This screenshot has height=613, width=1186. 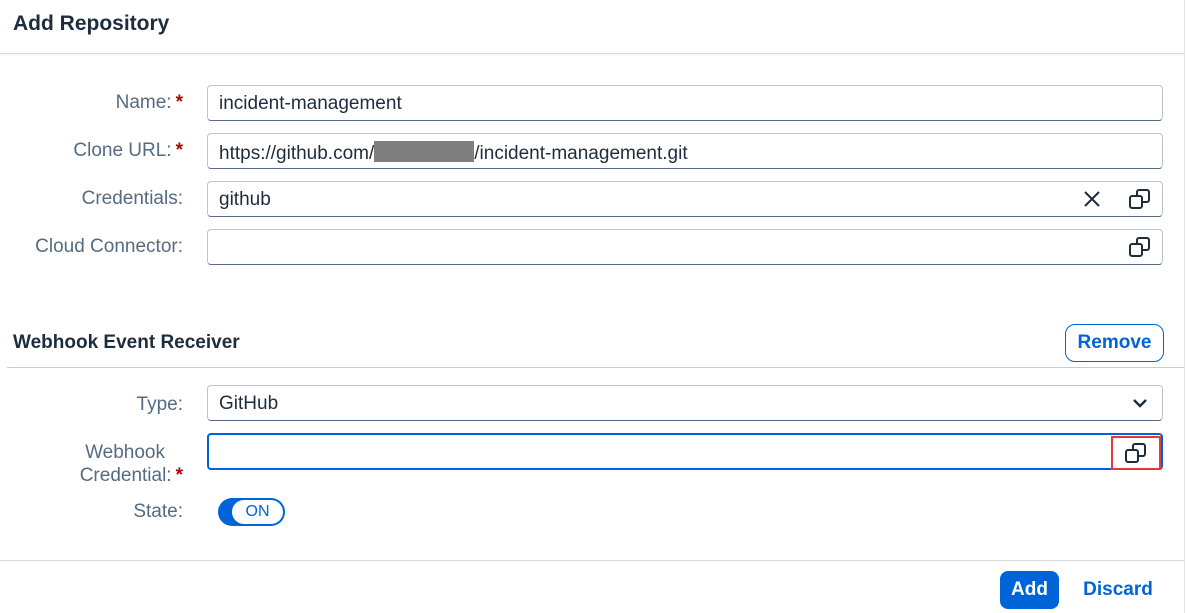 What do you see at coordinates (1114, 343) in the screenshot?
I see `remove-button: Remove` at bounding box center [1114, 343].